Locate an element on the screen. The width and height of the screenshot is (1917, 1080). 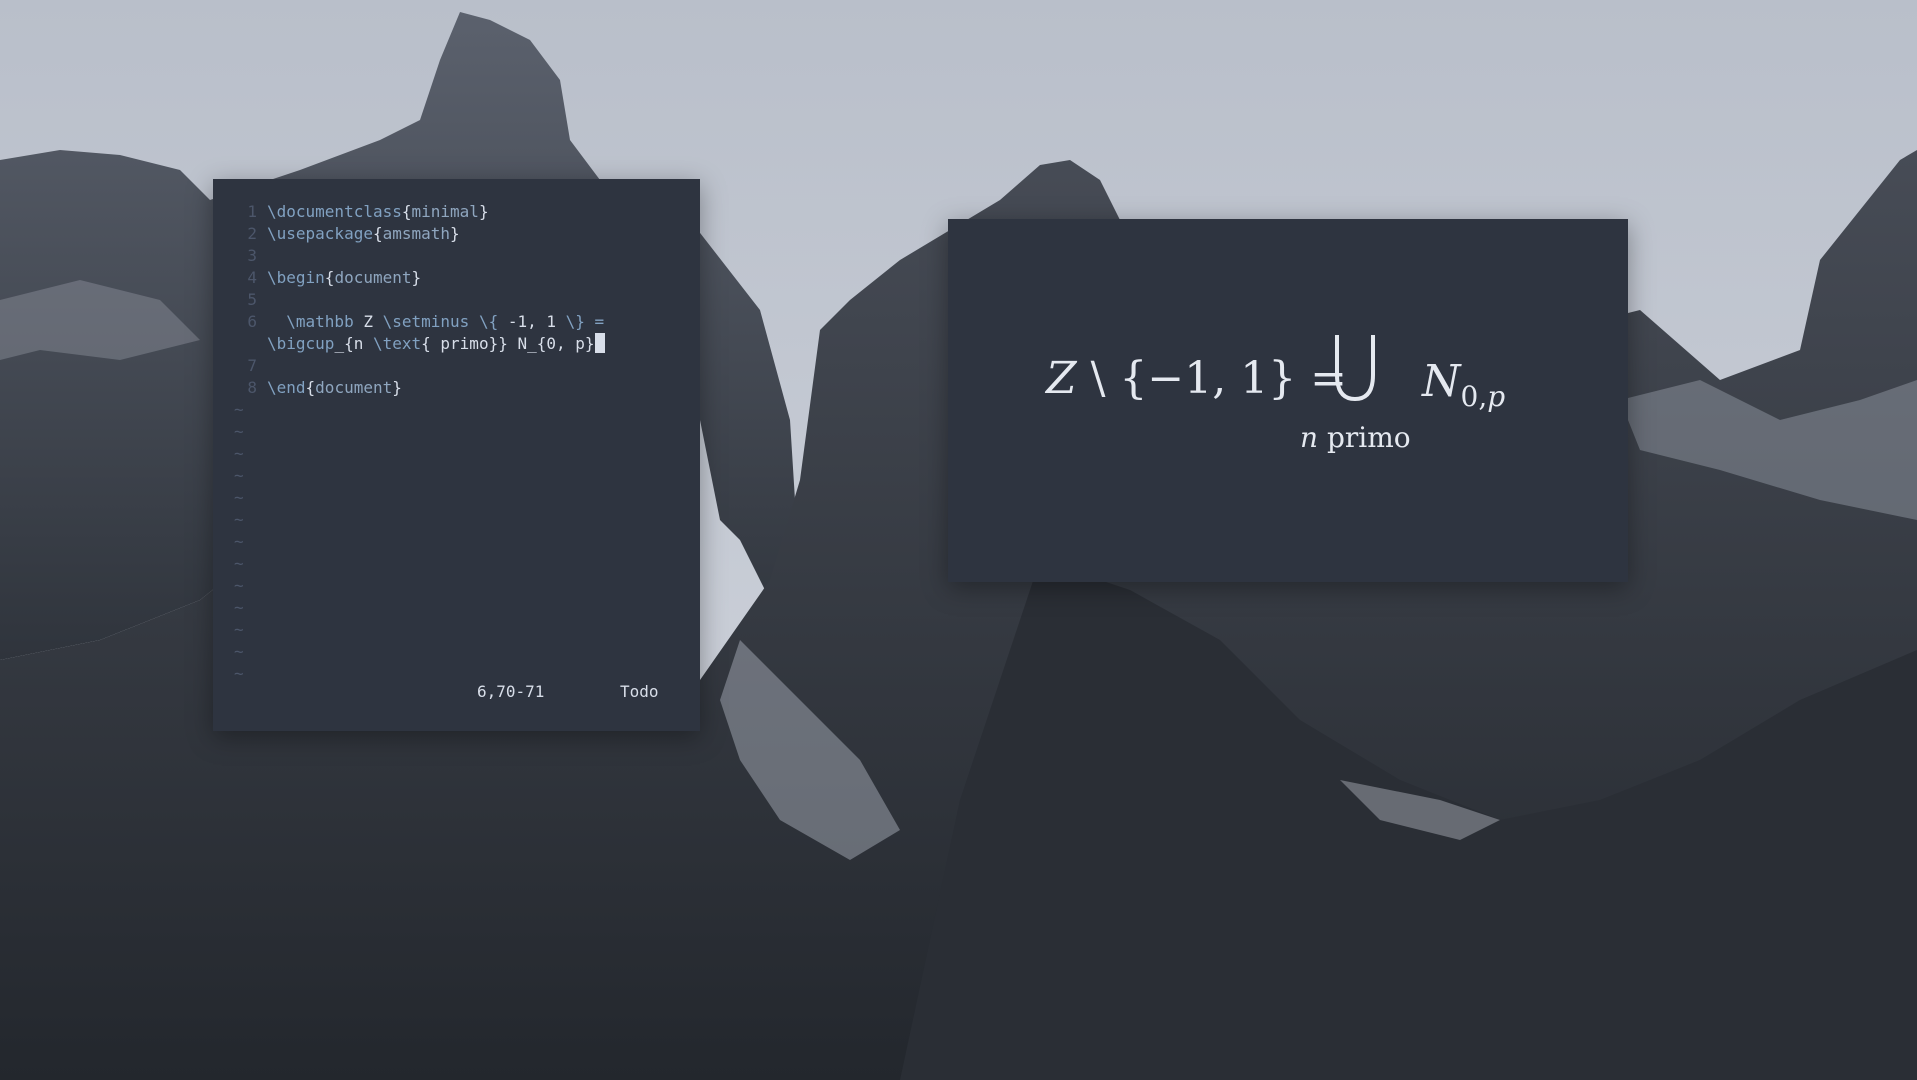
code-line: 3 is located at coordinates (456, 256).